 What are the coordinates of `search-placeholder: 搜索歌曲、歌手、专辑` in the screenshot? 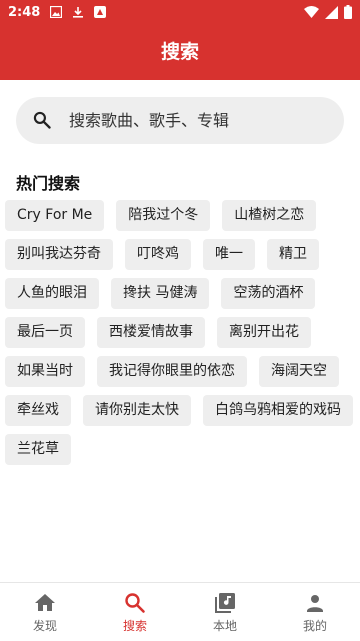 It's located at (149, 120).